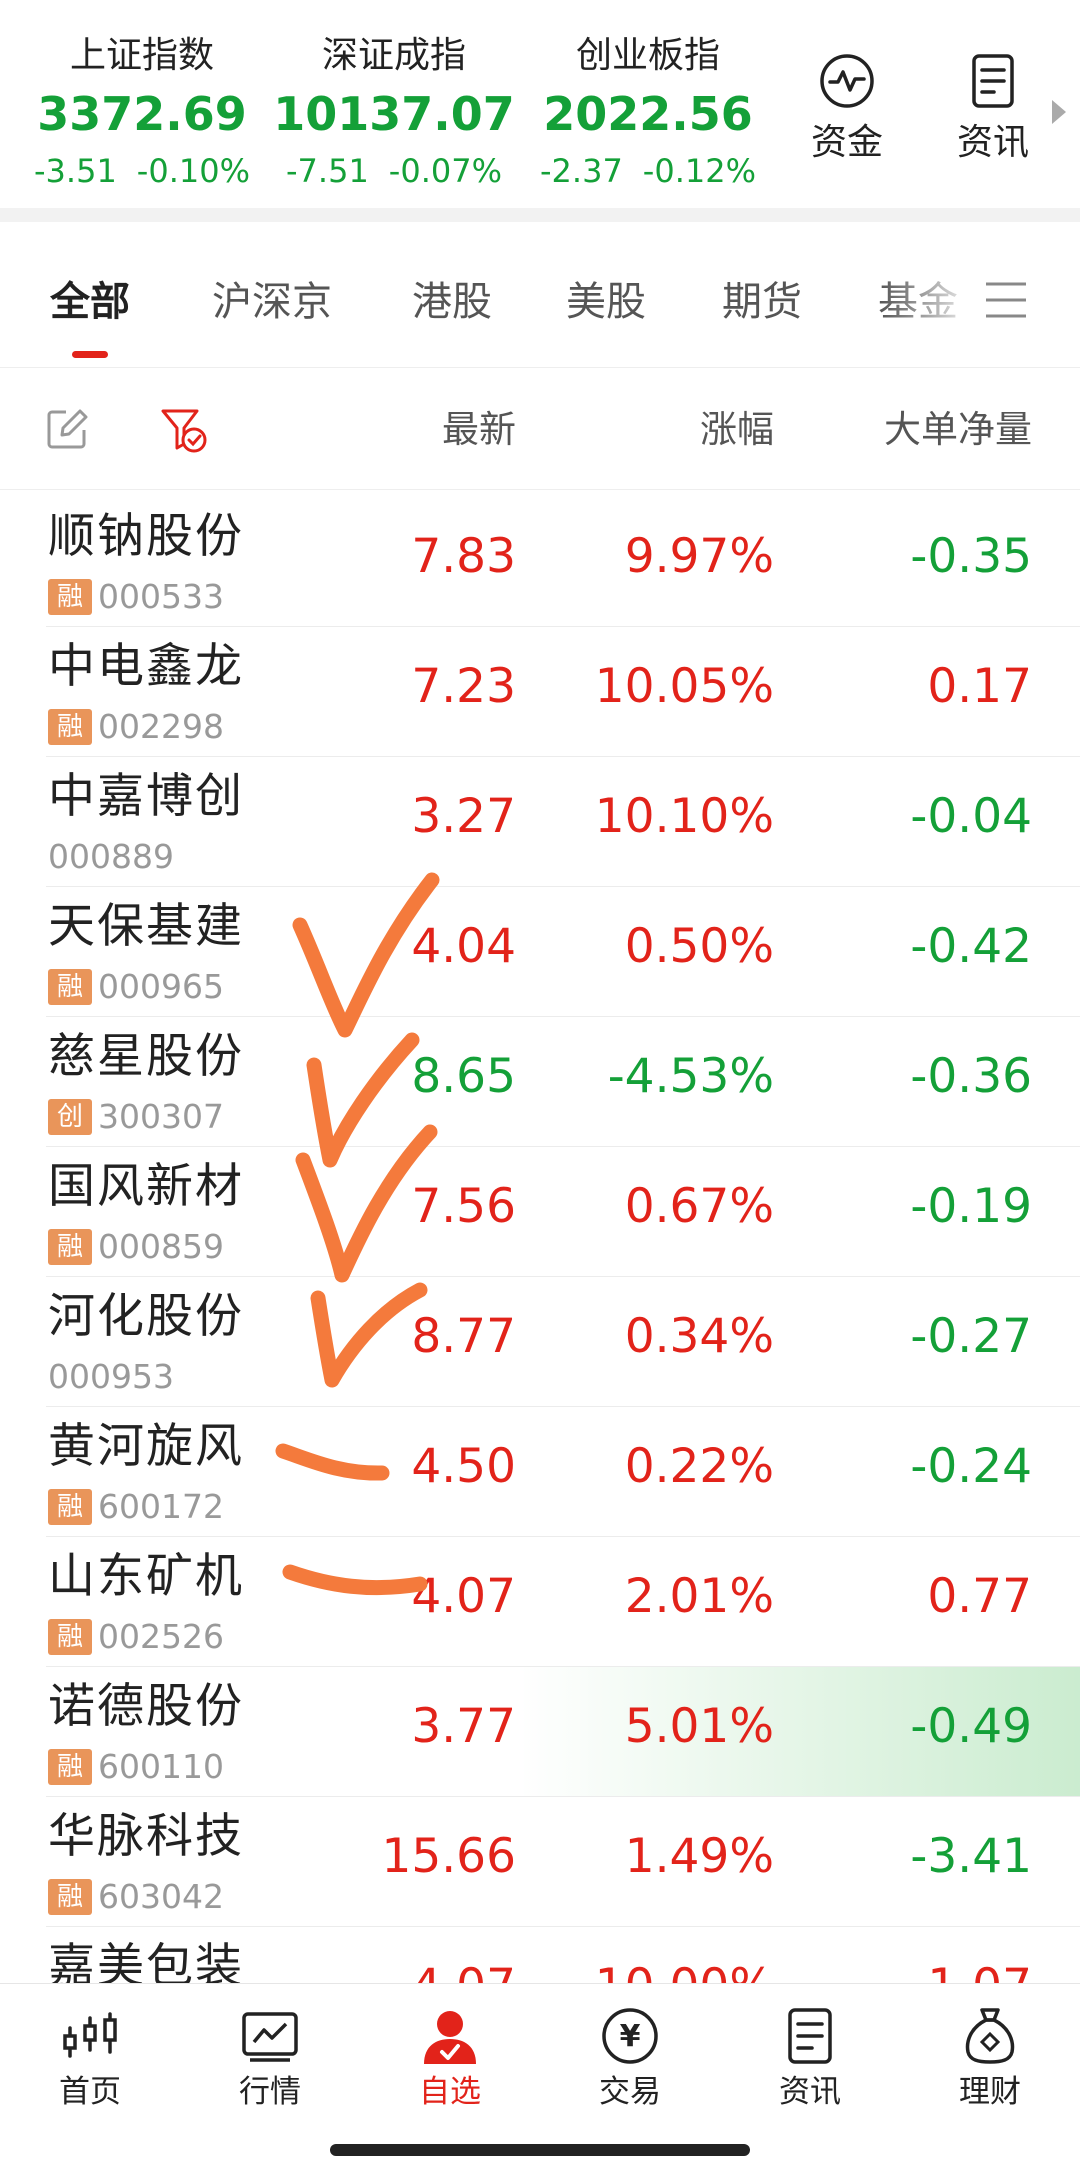 The image size is (1080, 2176). I want to click on stock-change-pct: -4.53%, so click(690, 1076).